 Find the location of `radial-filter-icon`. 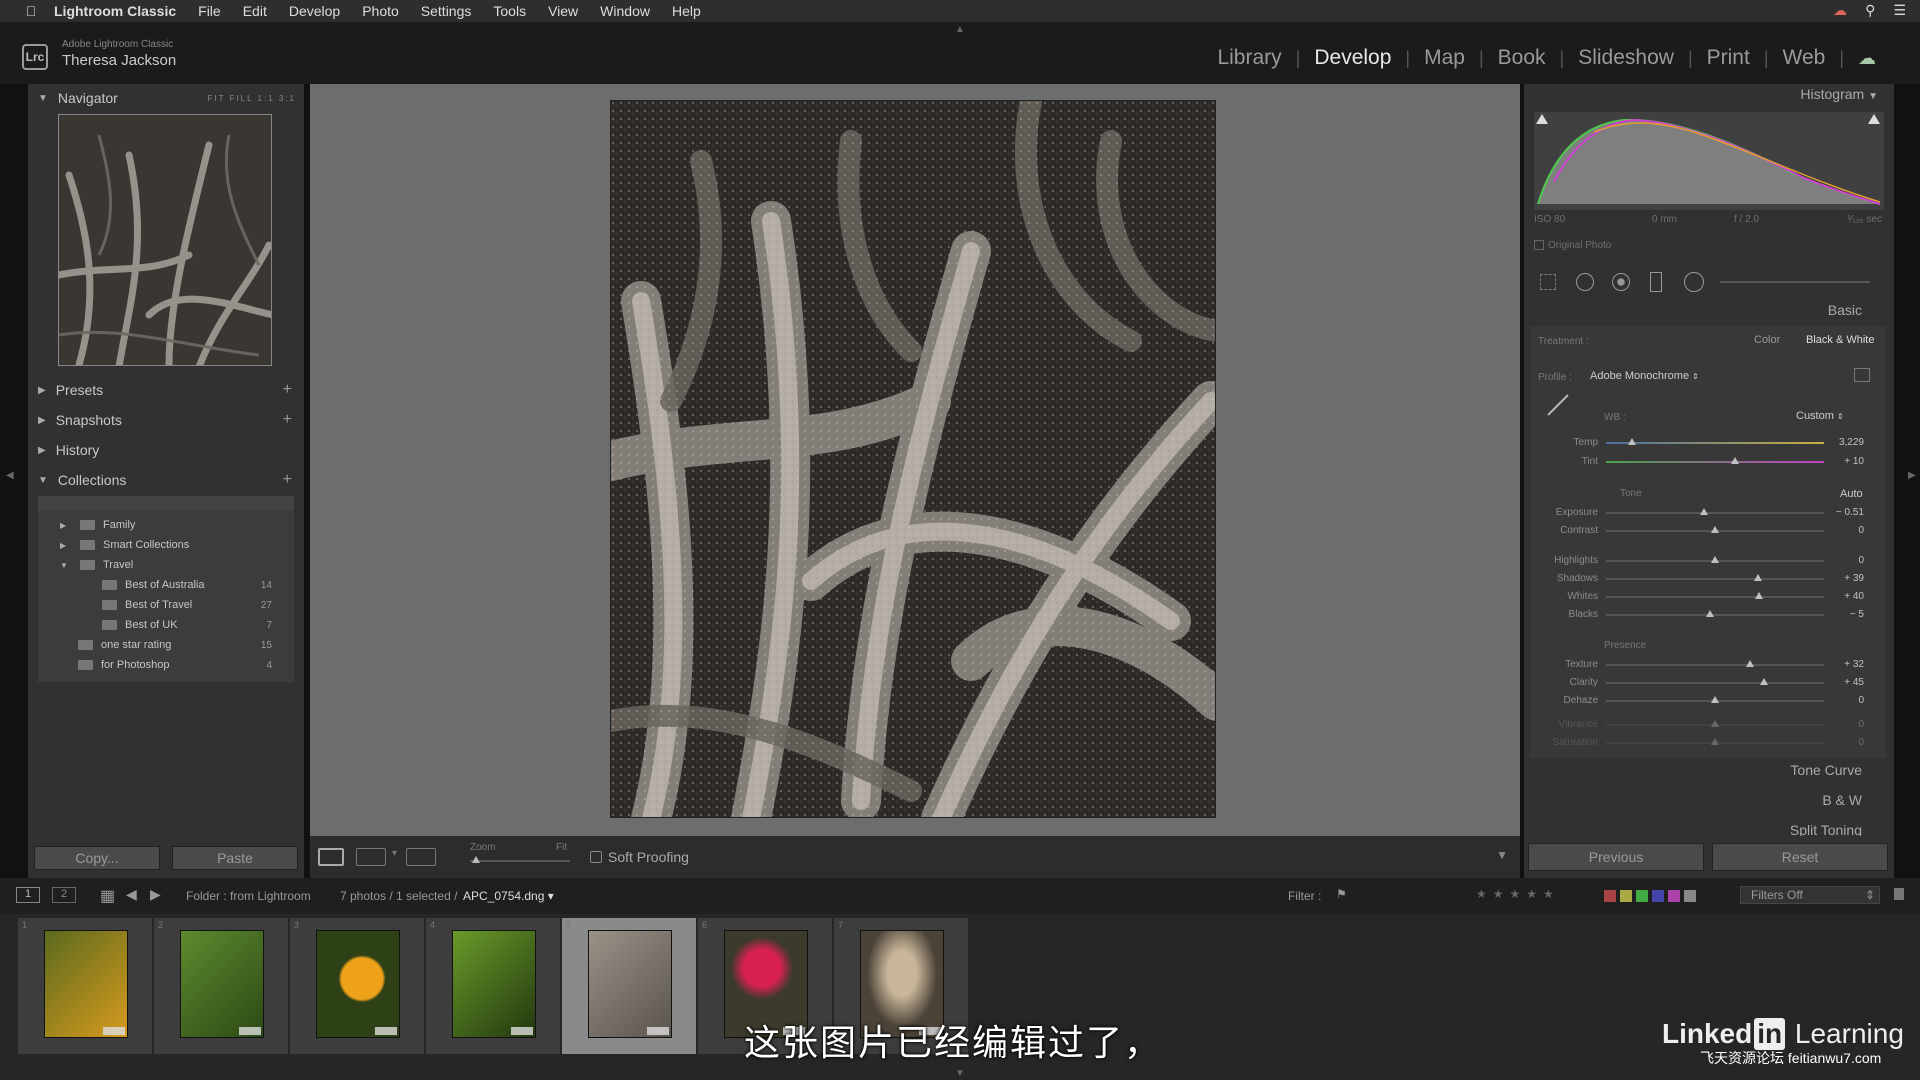

radial-filter-icon is located at coordinates (1694, 282).